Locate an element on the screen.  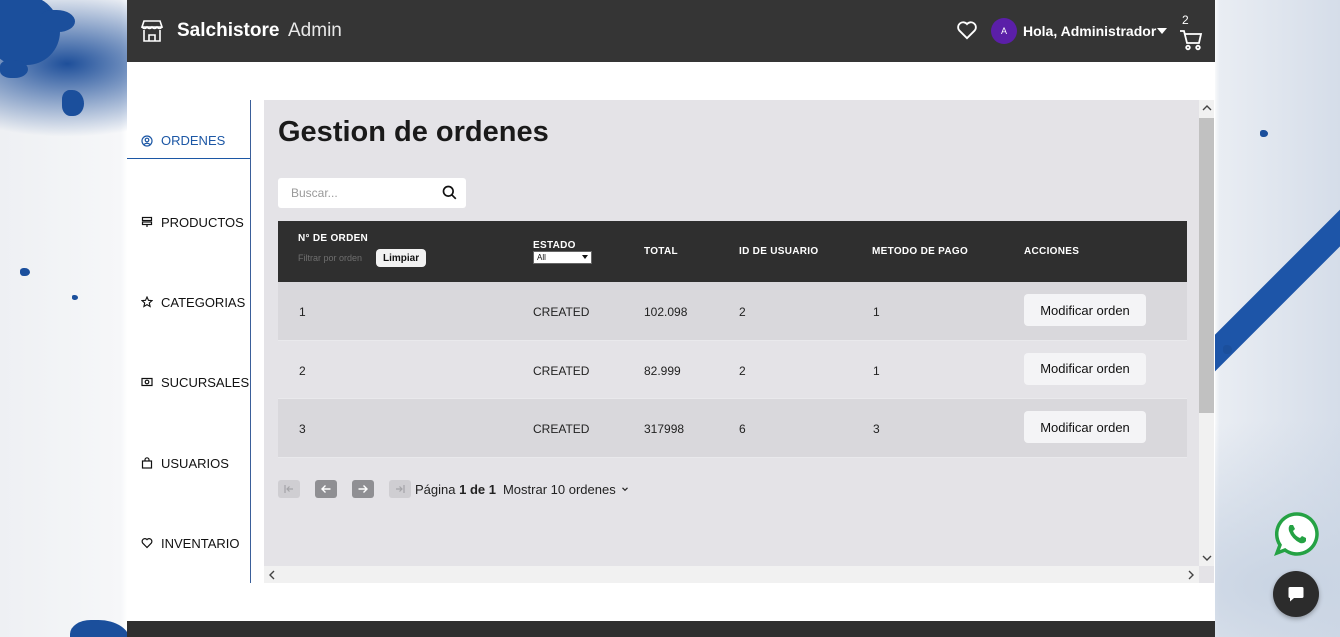
page-value: 1 de 1 is located at coordinates (477, 489).